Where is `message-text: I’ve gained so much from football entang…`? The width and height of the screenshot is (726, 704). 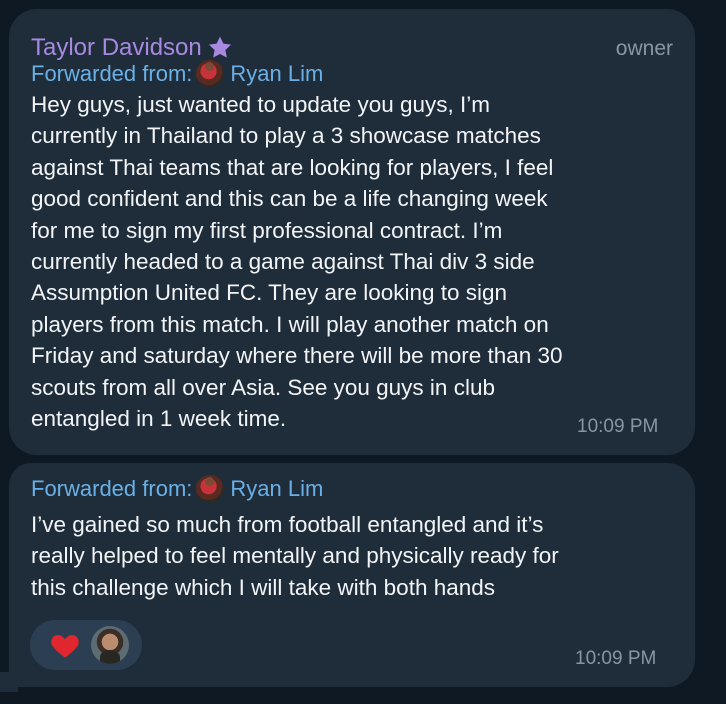
message-text: I’ve gained so much from football entang… is located at coordinates (295, 556).